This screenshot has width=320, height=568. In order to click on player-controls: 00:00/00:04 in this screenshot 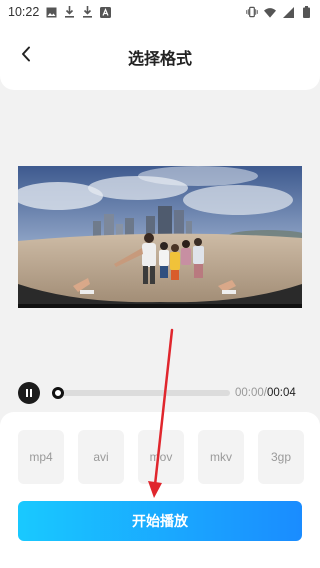, I will do `click(163, 393)`.